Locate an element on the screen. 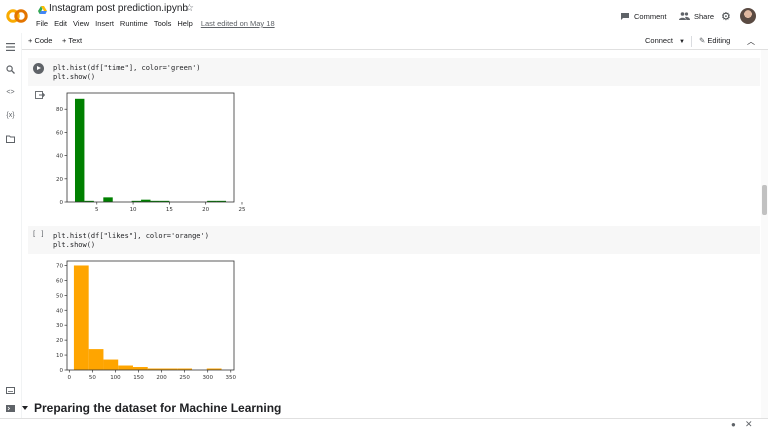  menu-file: File is located at coordinates (42, 25).